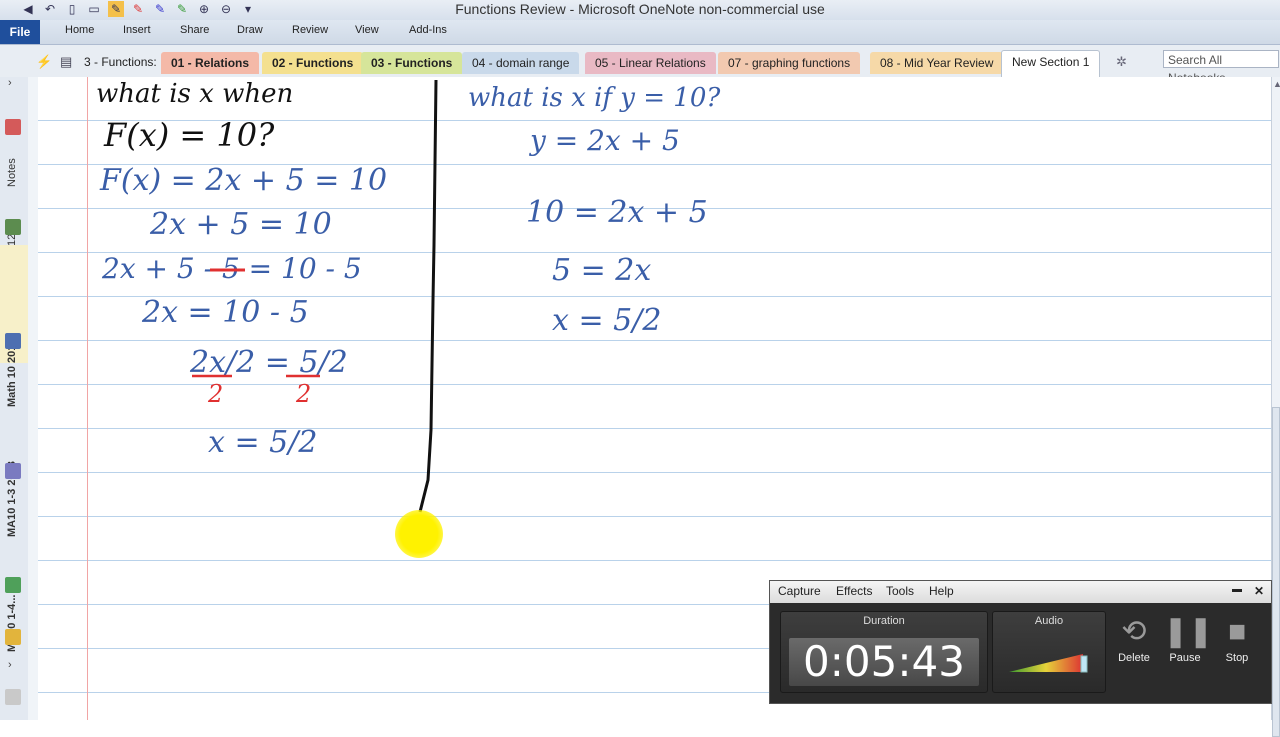  I want to click on delete-icon: ⟲, so click(1134, 631).